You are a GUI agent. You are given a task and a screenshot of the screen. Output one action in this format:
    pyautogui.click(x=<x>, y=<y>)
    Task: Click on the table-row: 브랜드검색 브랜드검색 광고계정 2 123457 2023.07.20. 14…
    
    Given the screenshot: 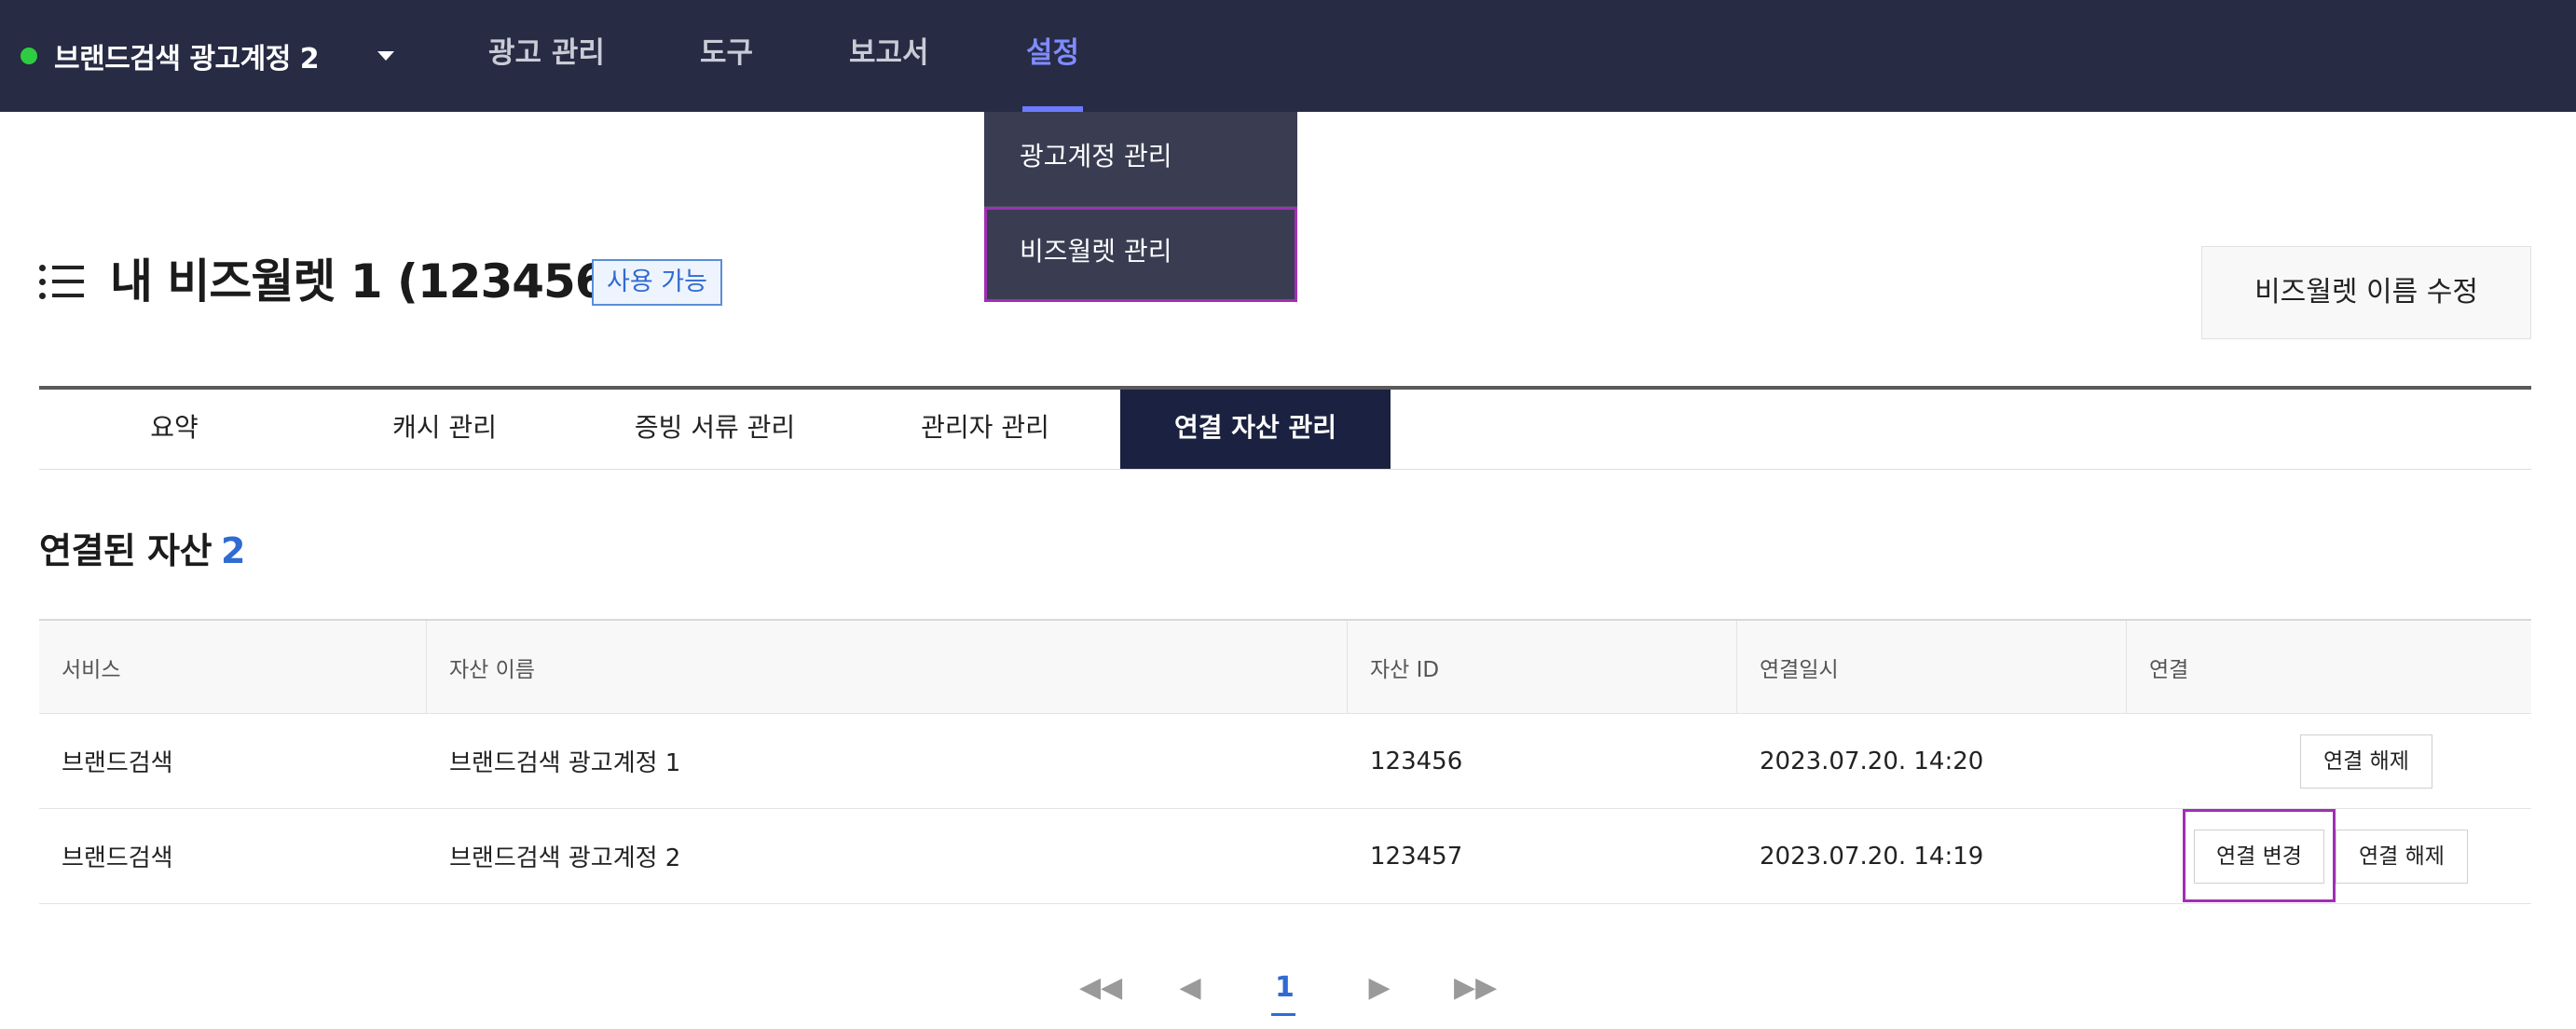 What is the action you would take?
    pyautogui.click(x=1285, y=856)
    